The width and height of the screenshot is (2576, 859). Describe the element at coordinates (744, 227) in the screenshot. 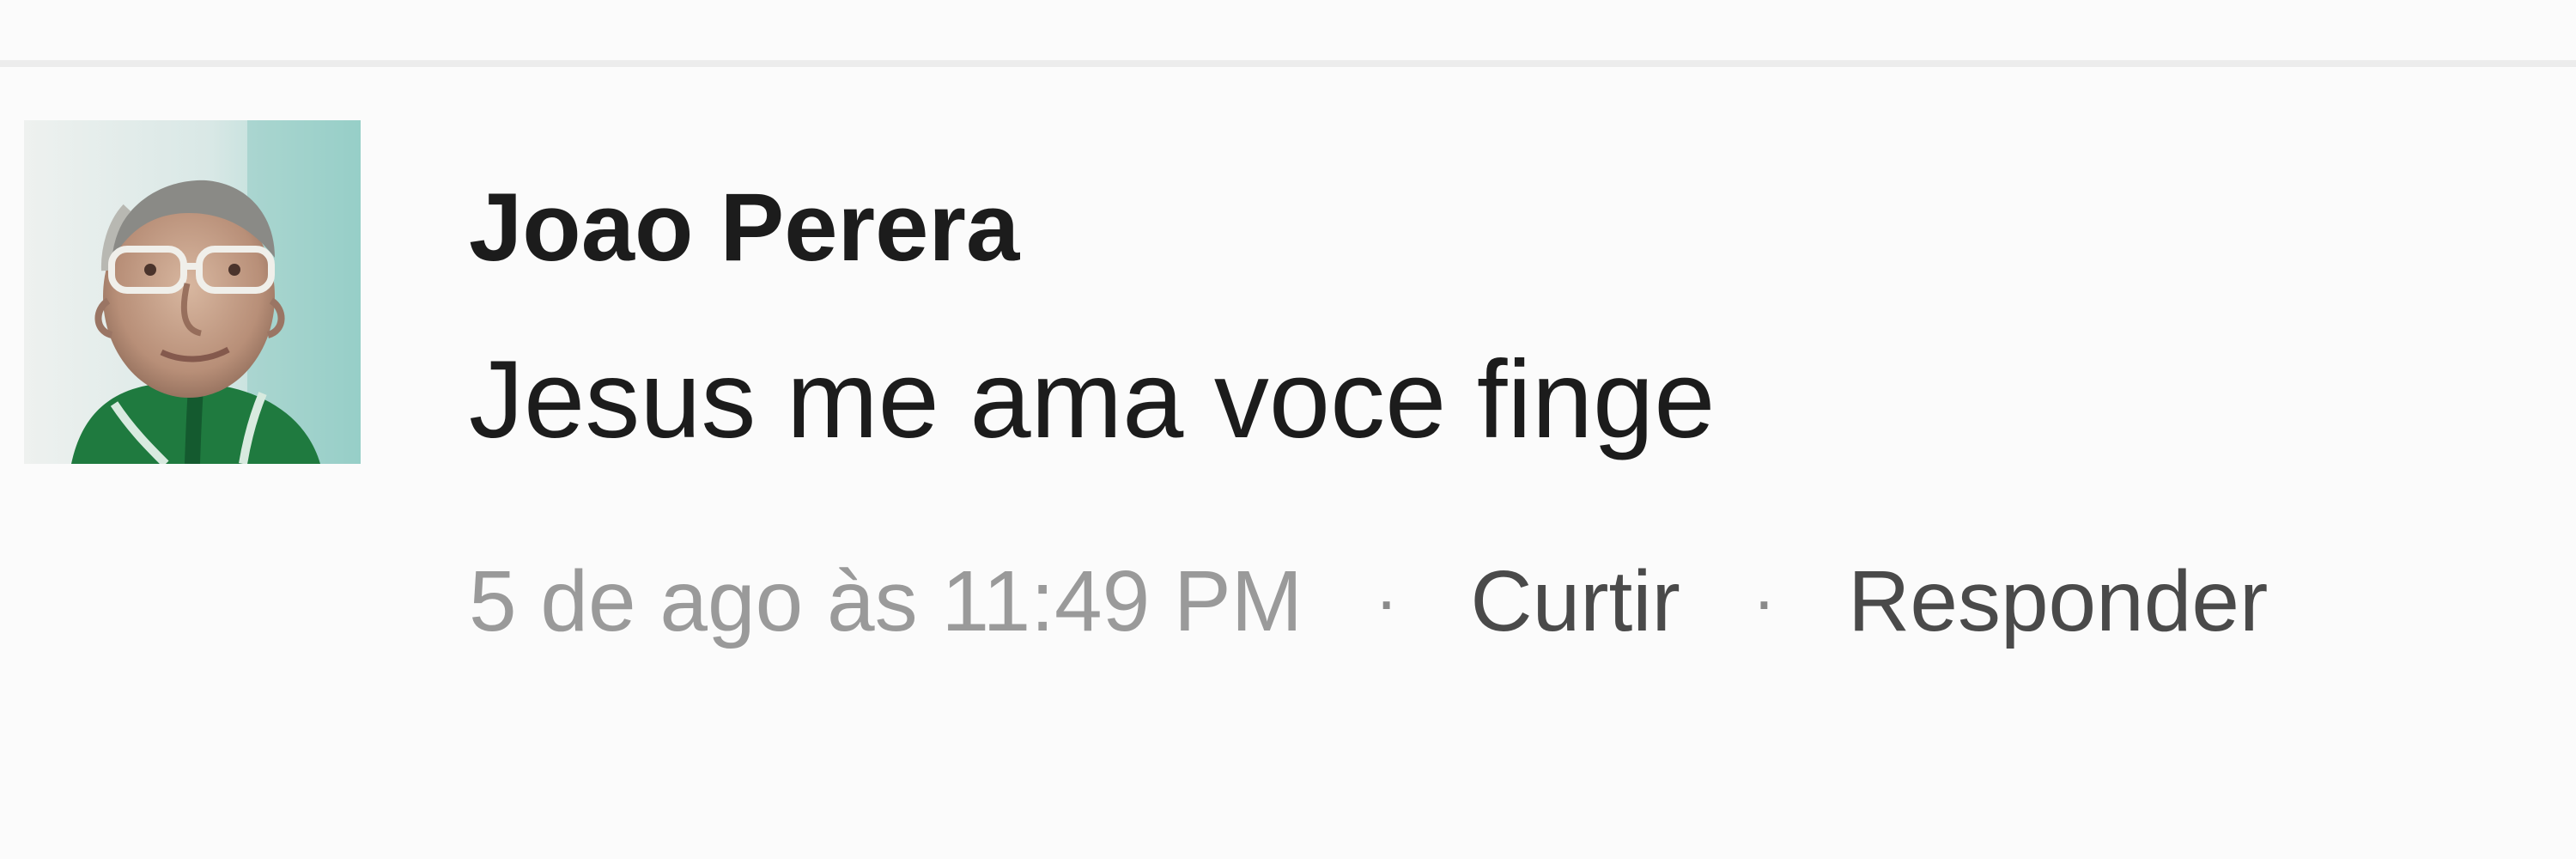

I see `author-name: Joao Perera` at that location.